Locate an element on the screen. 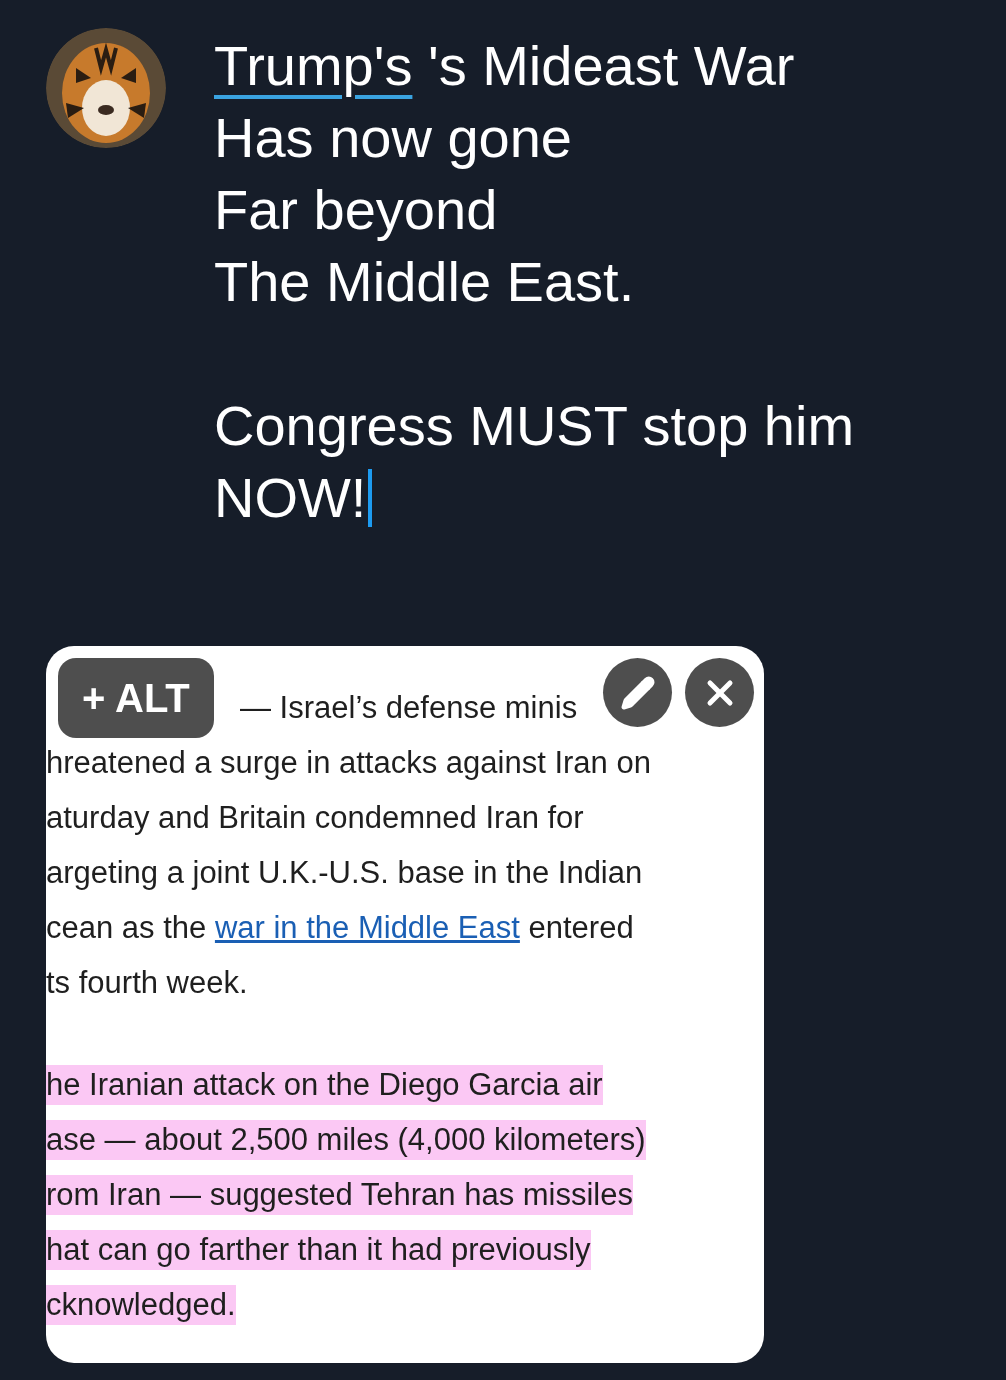 This screenshot has width=1006, height=1380. post-text-line: Trump's 's Mideast War is located at coordinates (504, 66).